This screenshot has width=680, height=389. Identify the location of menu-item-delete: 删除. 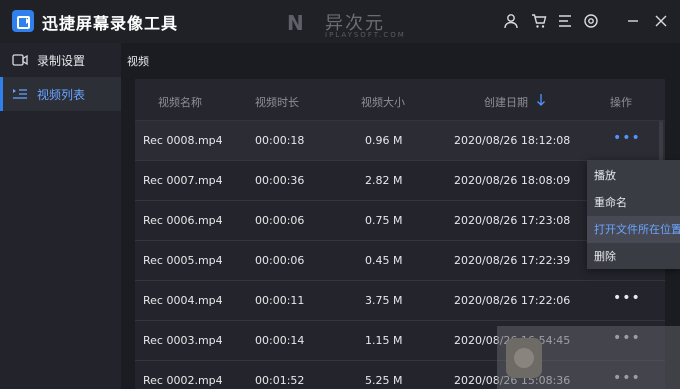
(633, 256).